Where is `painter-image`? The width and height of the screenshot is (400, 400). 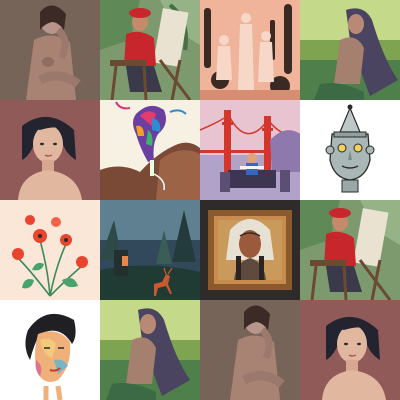
painter-image is located at coordinates (150, 50).